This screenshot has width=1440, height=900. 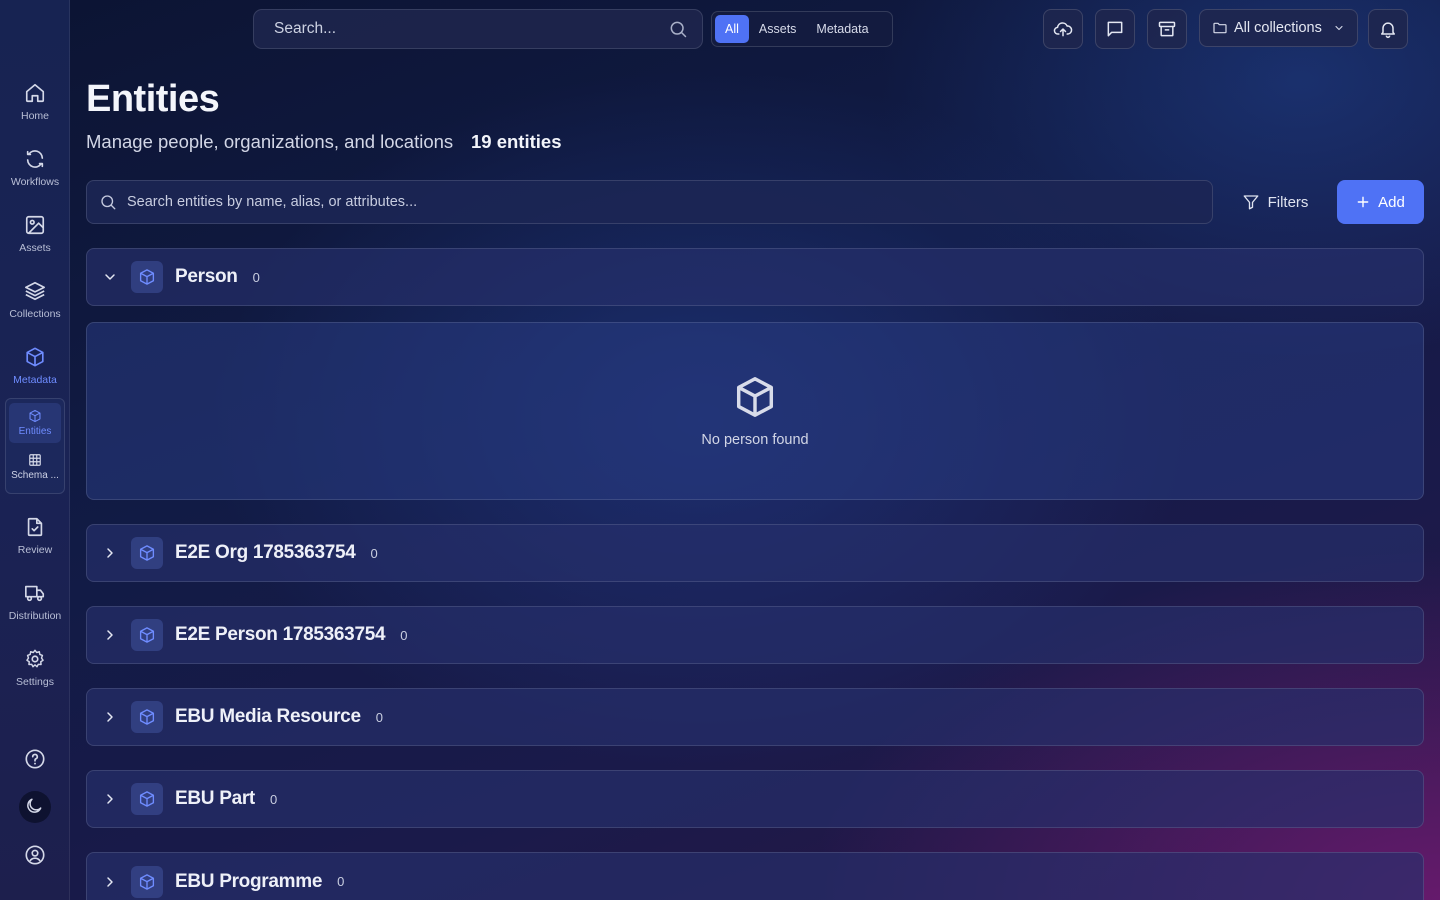 What do you see at coordinates (35, 543) in the screenshot?
I see `sidebar-item-review: Review` at bounding box center [35, 543].